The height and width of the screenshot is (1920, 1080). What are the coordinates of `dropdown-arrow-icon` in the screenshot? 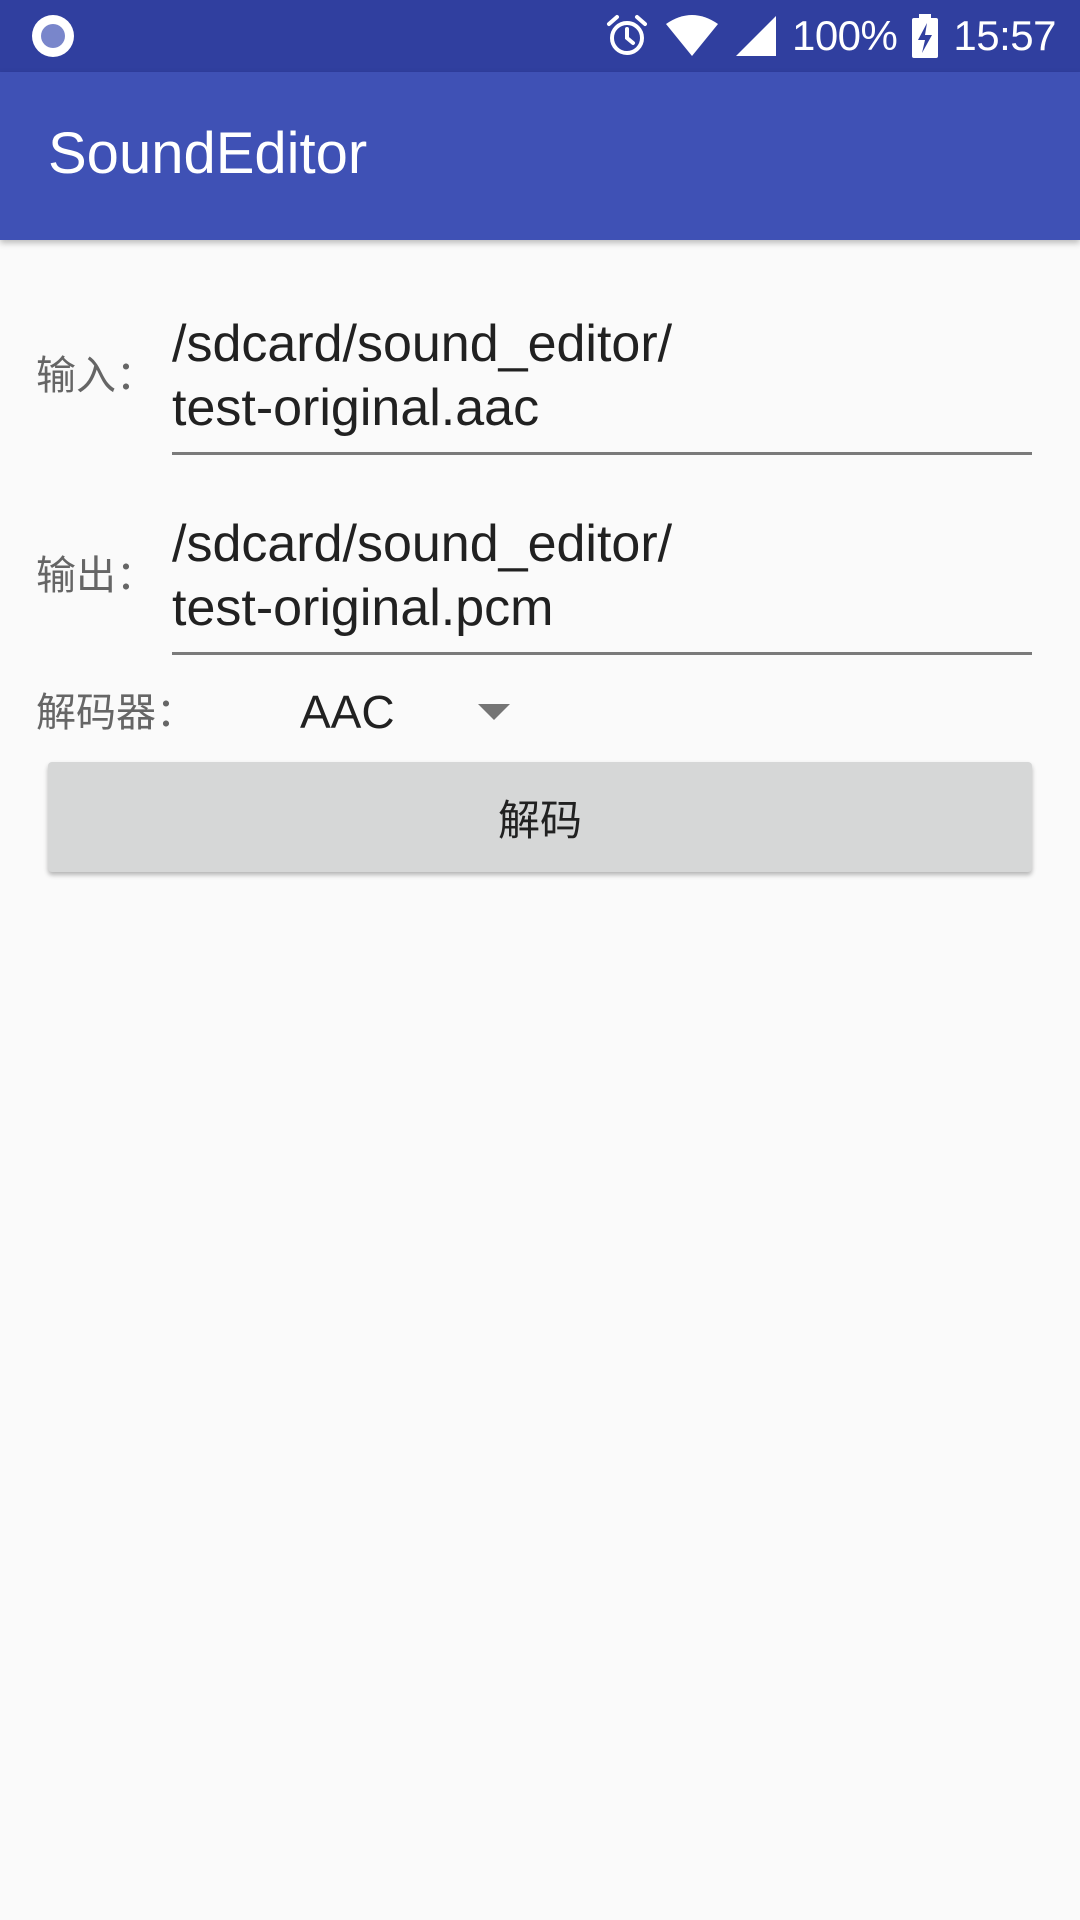 It's located at (494, 715).